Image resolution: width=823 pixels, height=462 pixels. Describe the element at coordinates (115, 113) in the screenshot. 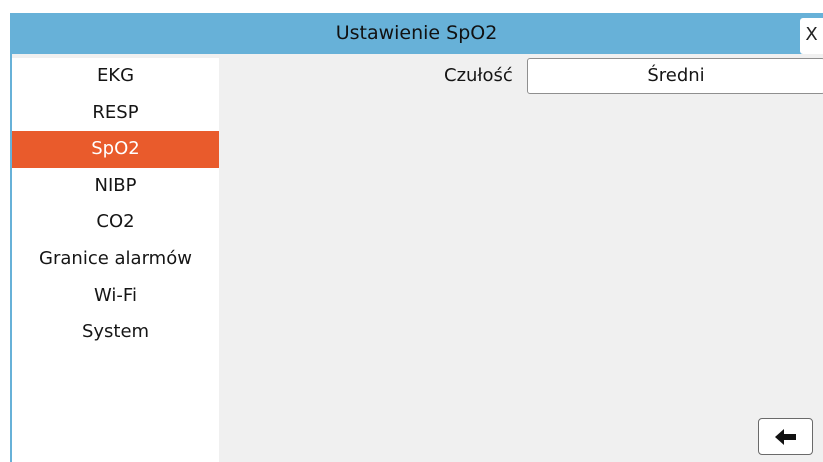

I see `sidebar-item-resp: RESP` at that location.